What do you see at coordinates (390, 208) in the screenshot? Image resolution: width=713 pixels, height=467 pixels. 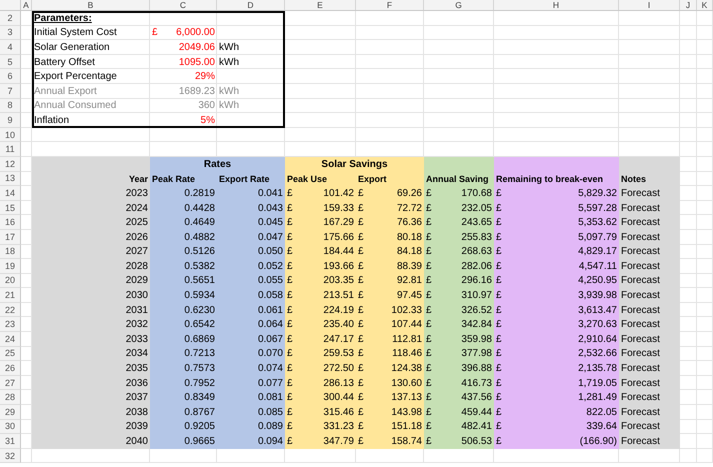 I see `table-cell: £ 72.72` at bounding box center [390, 208].